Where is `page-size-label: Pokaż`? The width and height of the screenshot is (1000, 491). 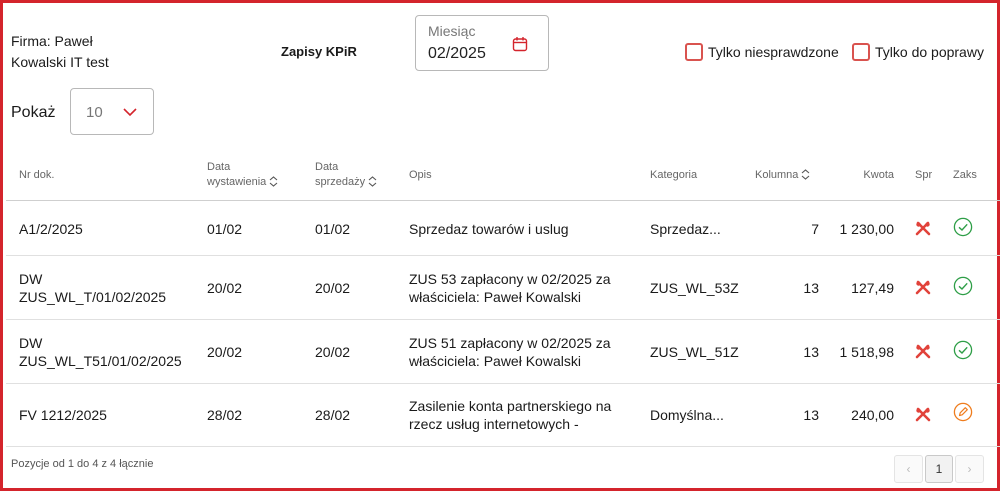
page-size-label: Pokaż is located at coordinates (33, 112).